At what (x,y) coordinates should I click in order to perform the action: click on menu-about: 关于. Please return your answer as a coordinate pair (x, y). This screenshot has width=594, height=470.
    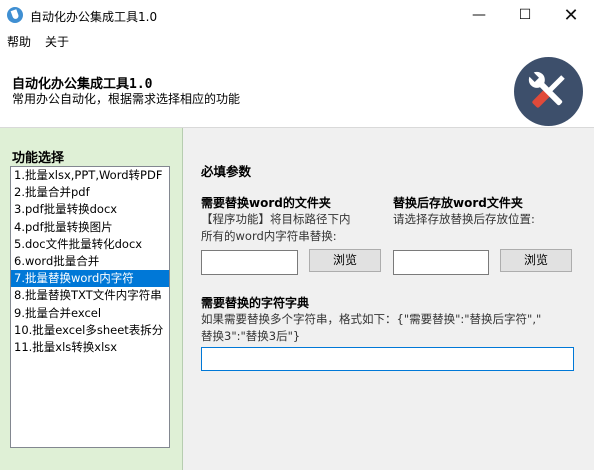
    Looking at the image, I should click on (57, 41).